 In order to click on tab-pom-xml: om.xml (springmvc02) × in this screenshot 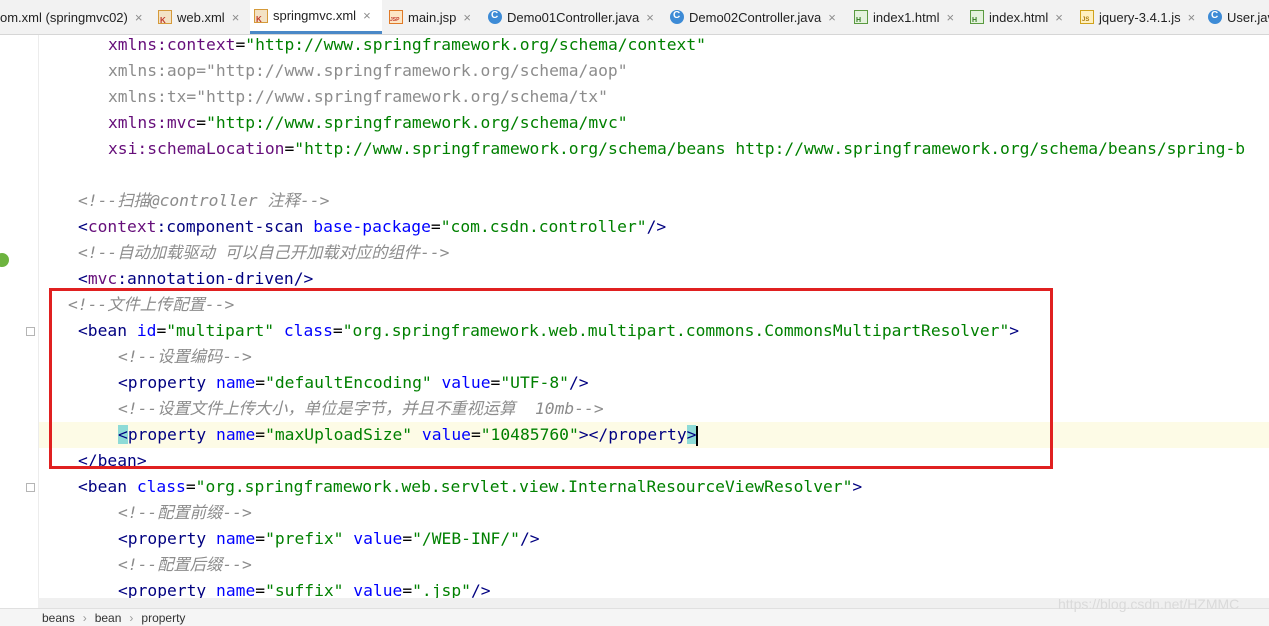, I will do `click(73, 17)`.